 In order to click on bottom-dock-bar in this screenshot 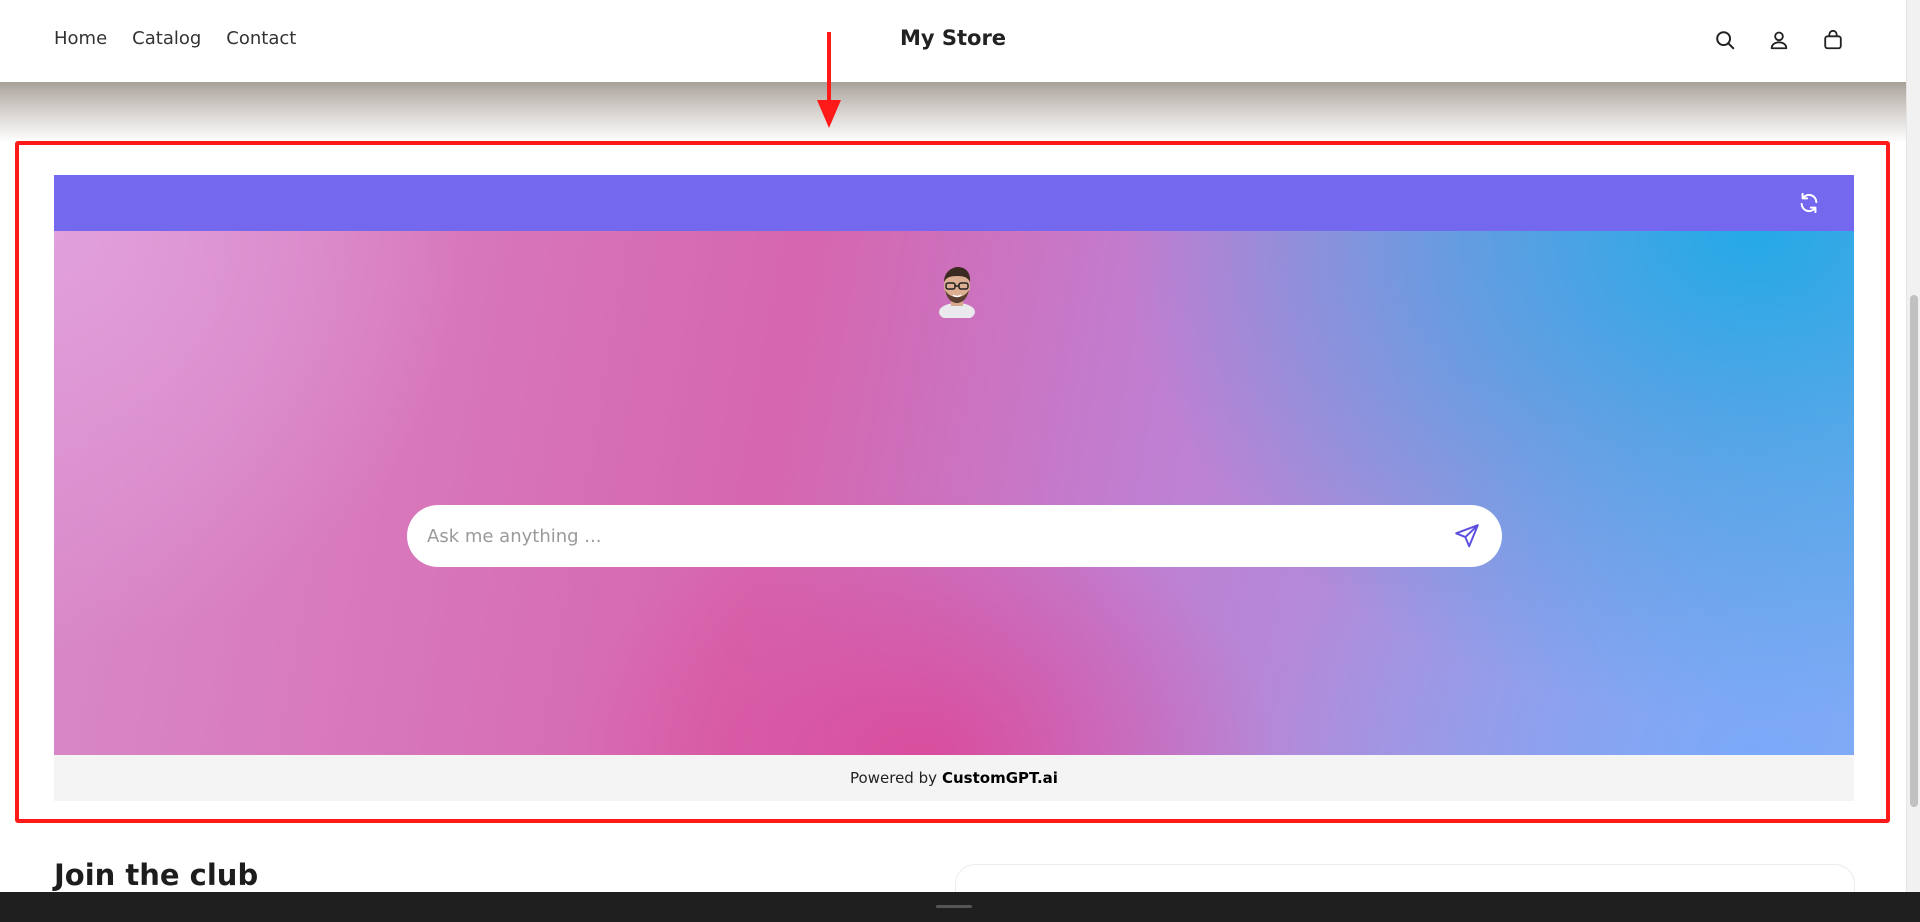, I will do `click(960, 907)`.